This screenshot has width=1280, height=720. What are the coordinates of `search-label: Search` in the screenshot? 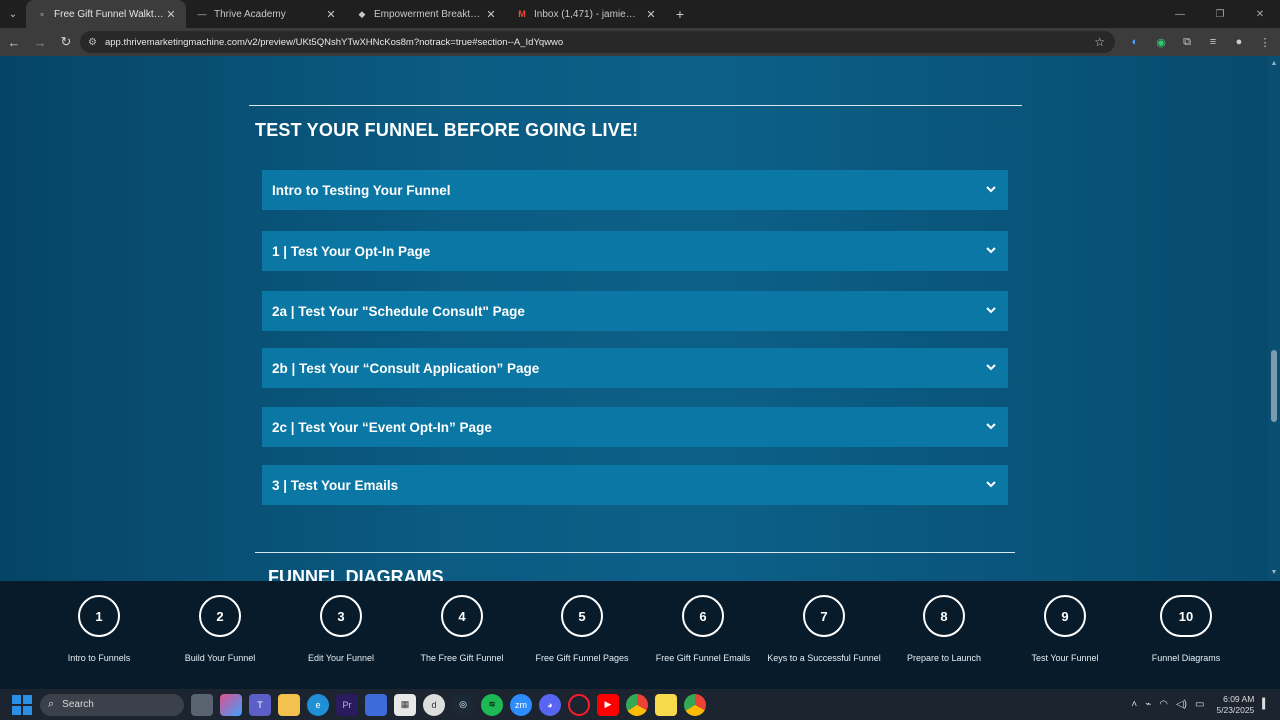 It's located at (78, 704).